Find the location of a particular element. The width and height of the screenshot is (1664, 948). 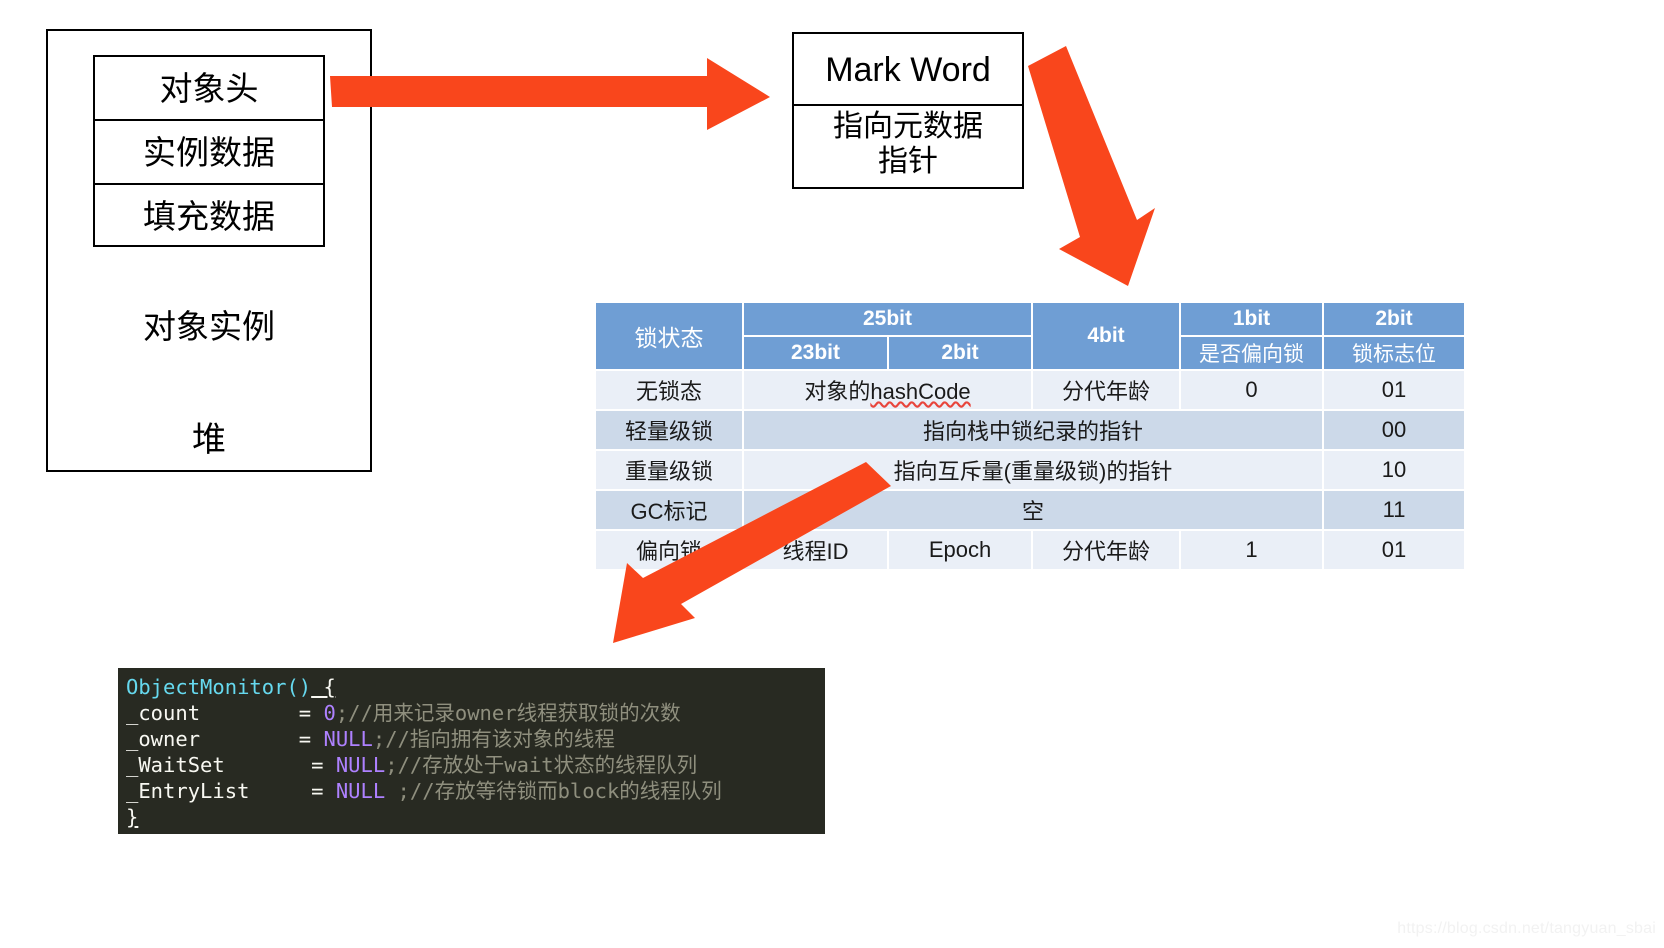

code-pad-4: = is located at coordinates (292, 791).